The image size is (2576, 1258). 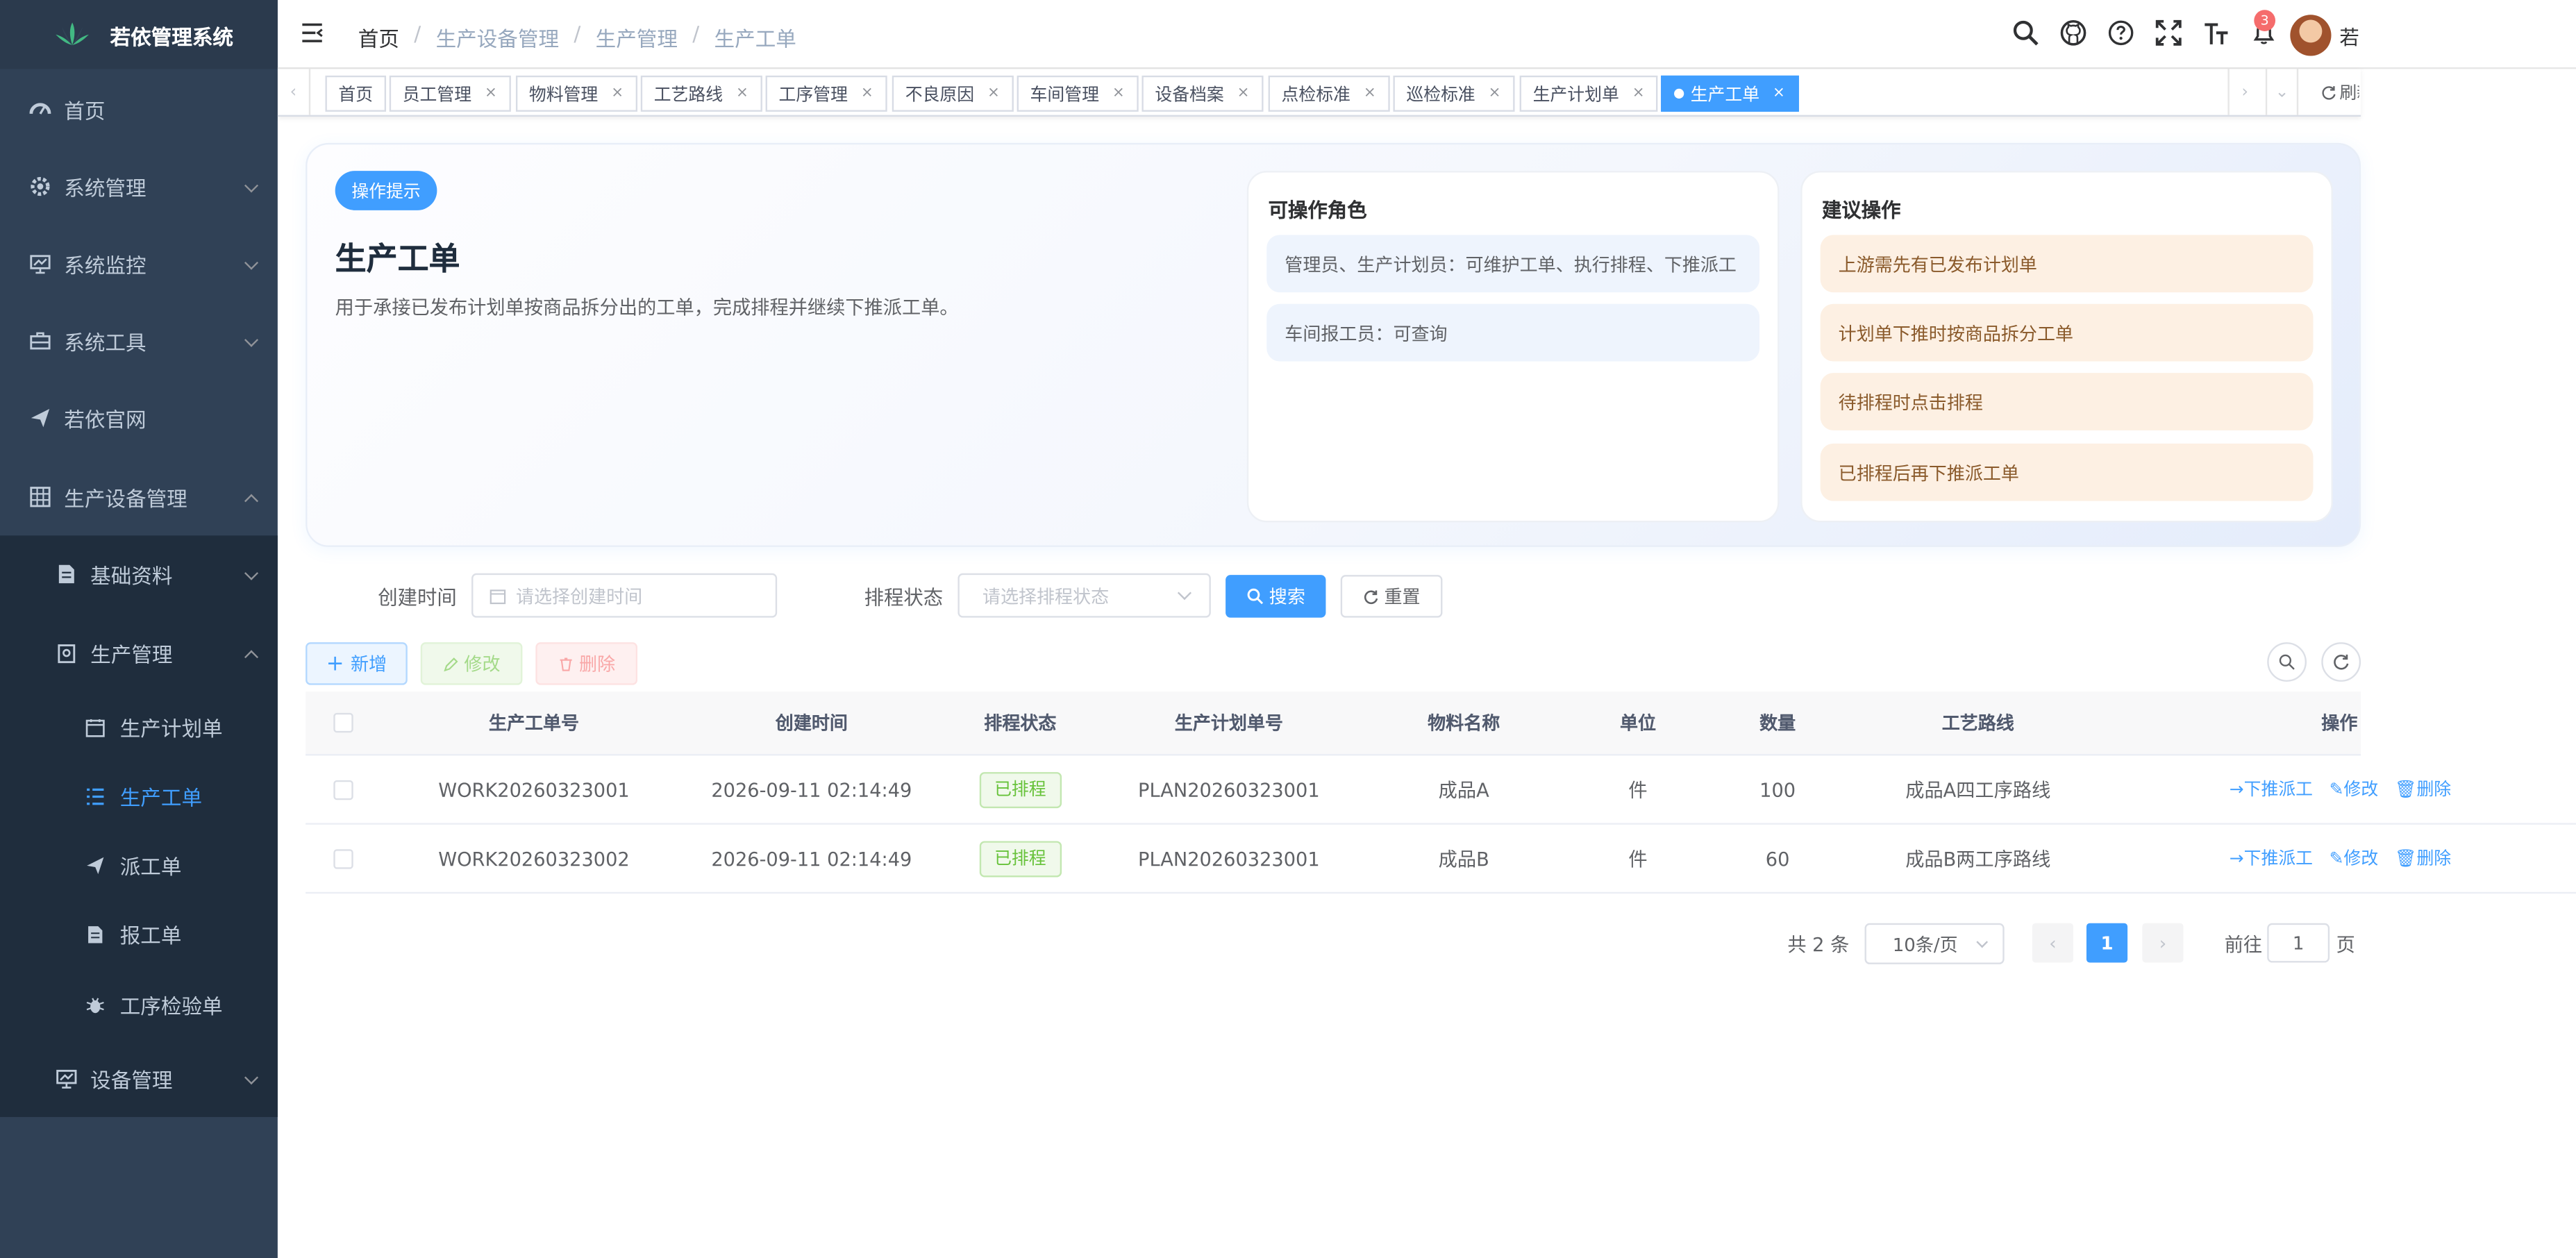 I want to click on sidebar-item-production-management: 生产管理, so click(x=139, y=652).